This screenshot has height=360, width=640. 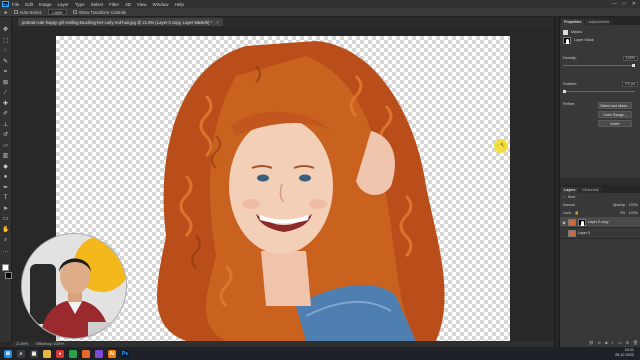 What do you see at coordinates (34, 353) in the screenshot?
I see `task-view-icon: ▣` at bounding box center [34, 353].